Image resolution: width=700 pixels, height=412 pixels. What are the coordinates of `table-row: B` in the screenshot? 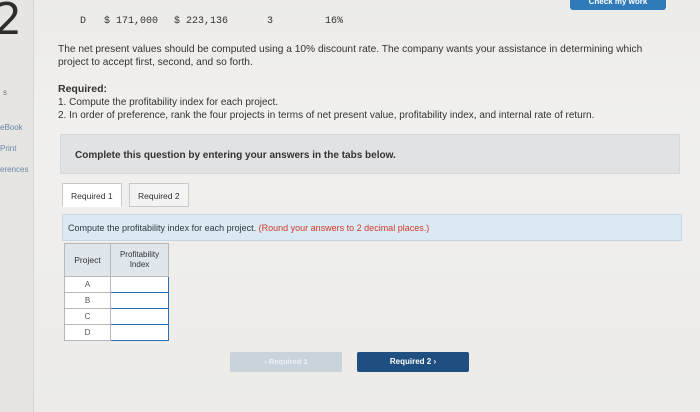 It's located at (116, 300).